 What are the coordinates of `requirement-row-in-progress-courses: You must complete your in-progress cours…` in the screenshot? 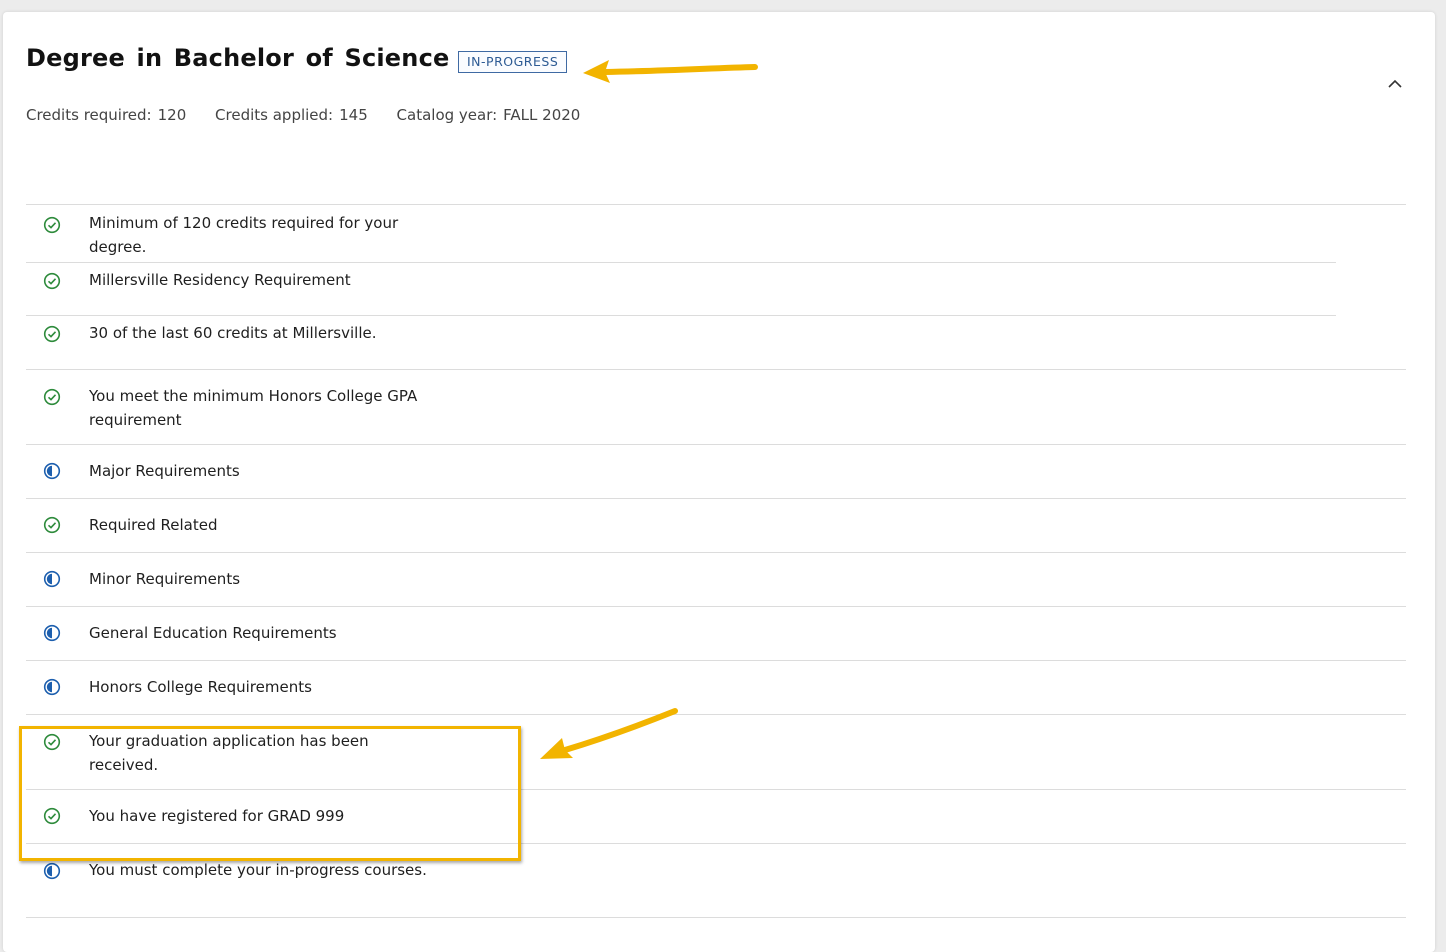 It's located at (716, 880).